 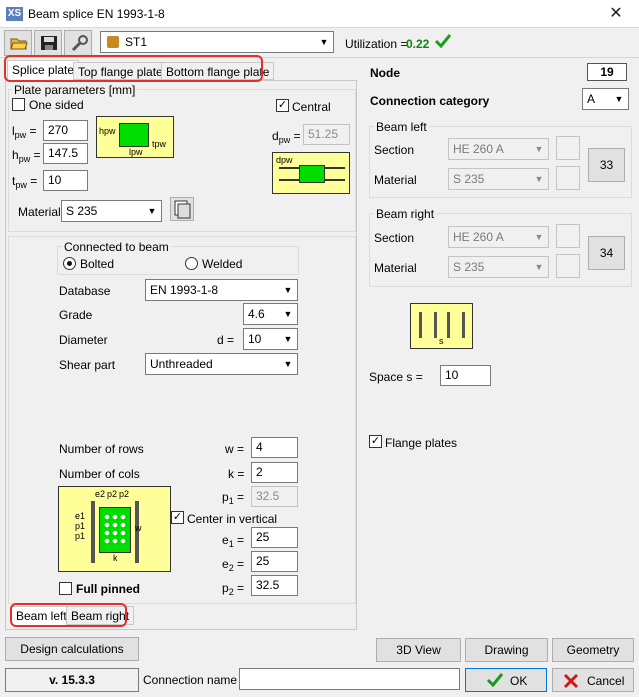 What do you see at coordinates (133, 68) in the screenshot?
I see `tabs-highlight` at bounding box center [133, 68].